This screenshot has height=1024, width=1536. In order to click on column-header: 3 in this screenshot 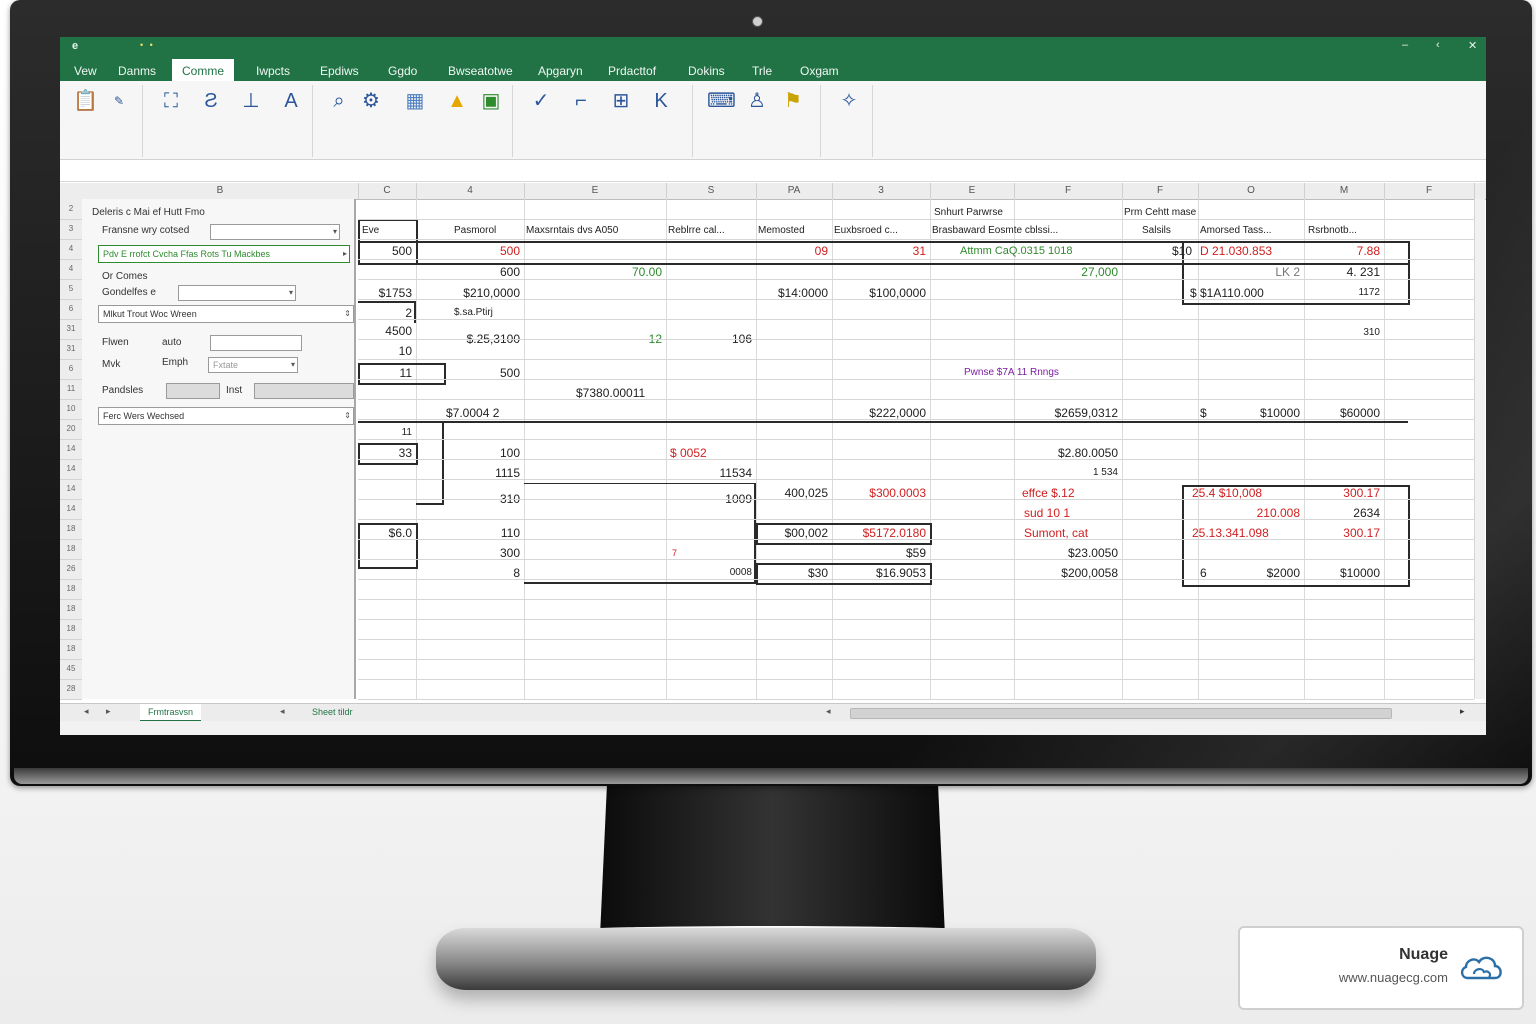, I will do `click(881, 191)`.